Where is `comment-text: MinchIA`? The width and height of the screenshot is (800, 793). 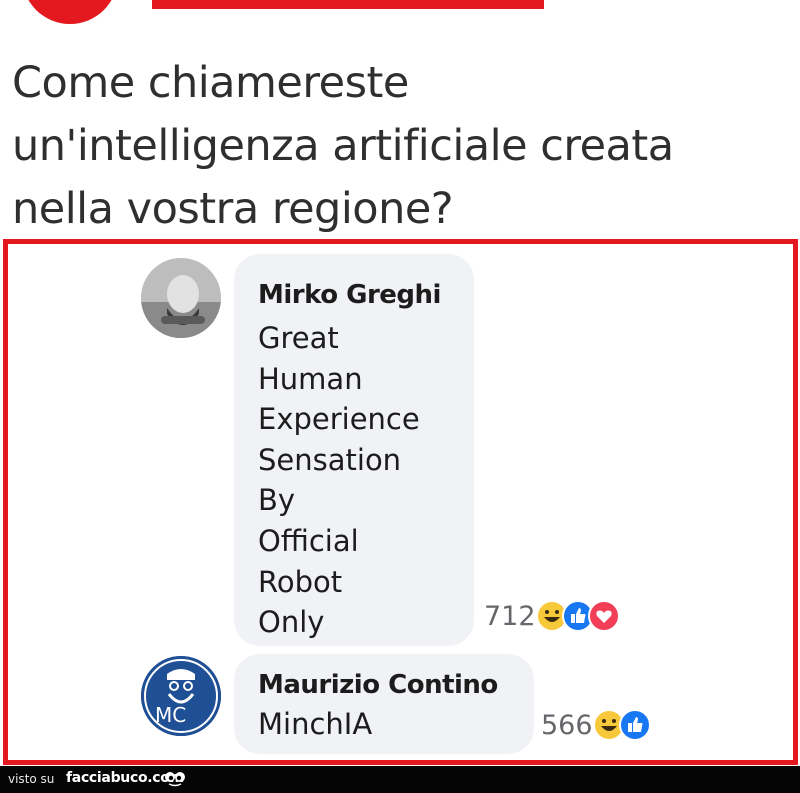 comment-text: MinchIA is located at coordinates (315, 724).